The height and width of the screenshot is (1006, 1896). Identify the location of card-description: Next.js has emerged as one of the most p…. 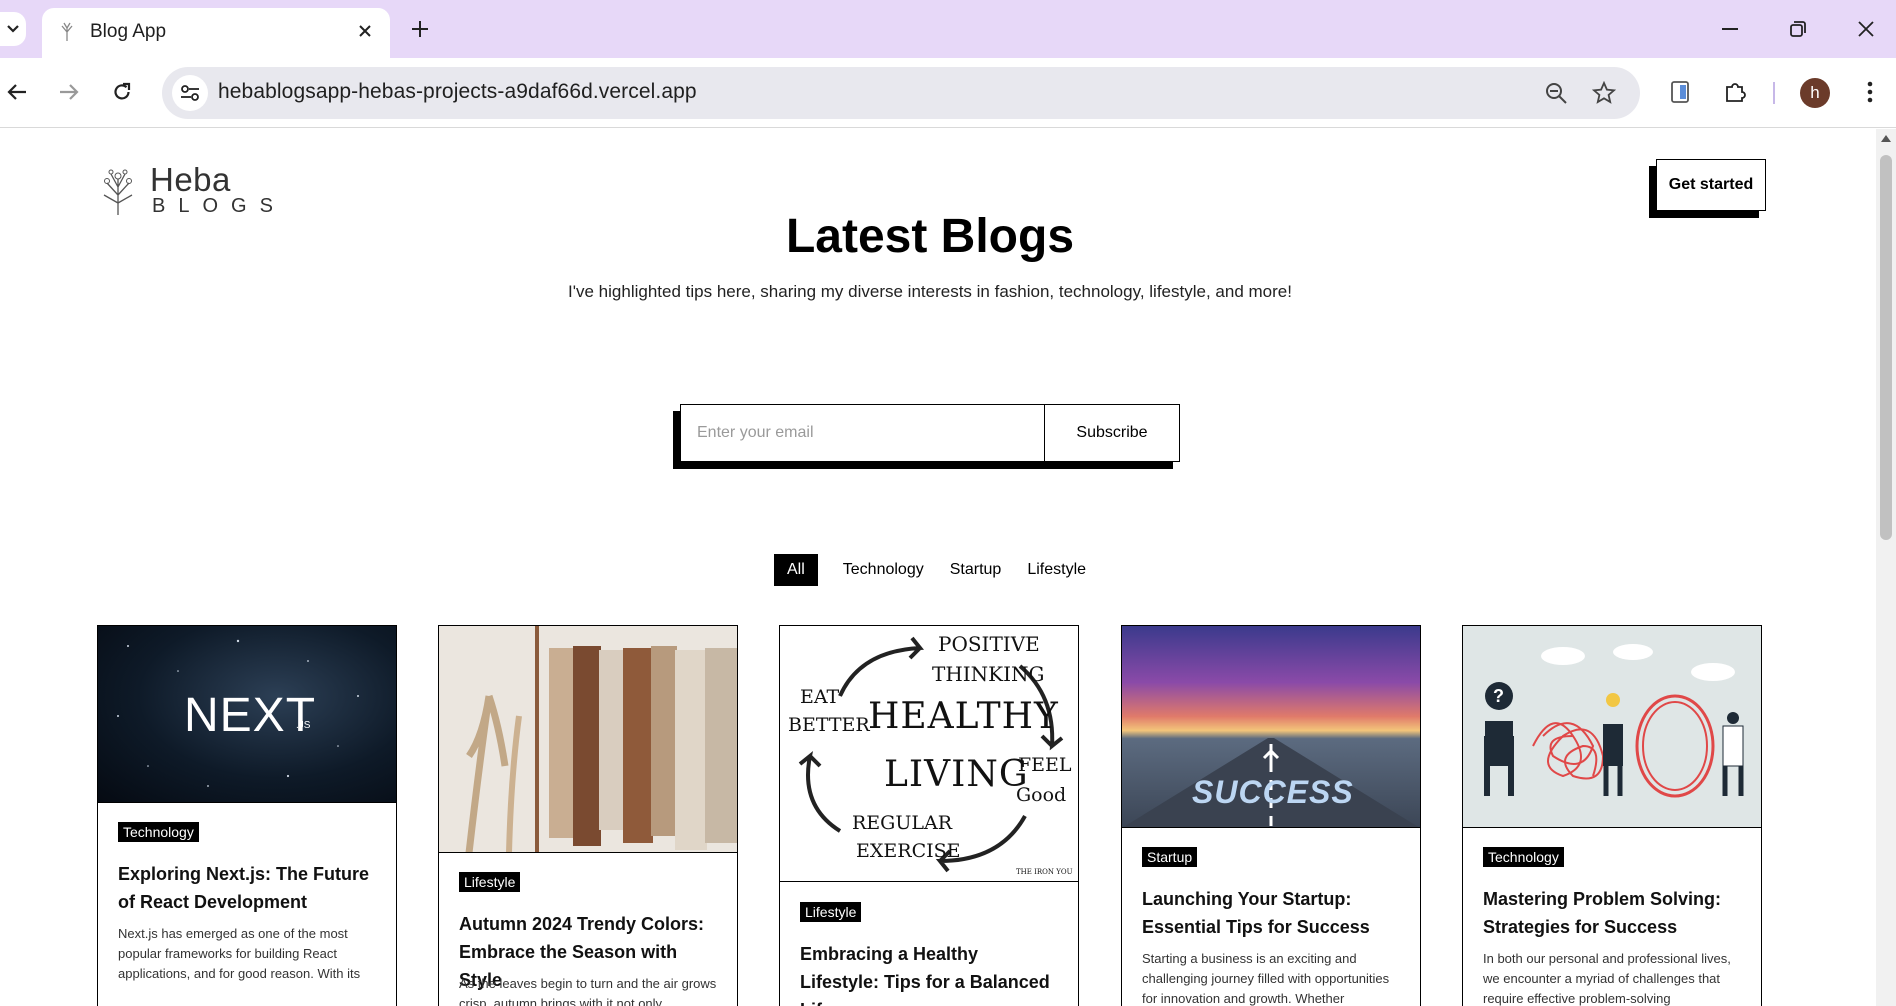
(239, 953).